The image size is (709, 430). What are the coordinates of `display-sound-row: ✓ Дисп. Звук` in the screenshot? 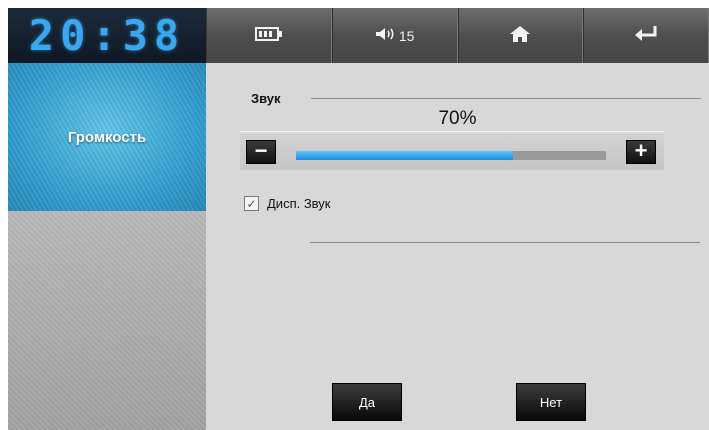 It's located at (287, 203).